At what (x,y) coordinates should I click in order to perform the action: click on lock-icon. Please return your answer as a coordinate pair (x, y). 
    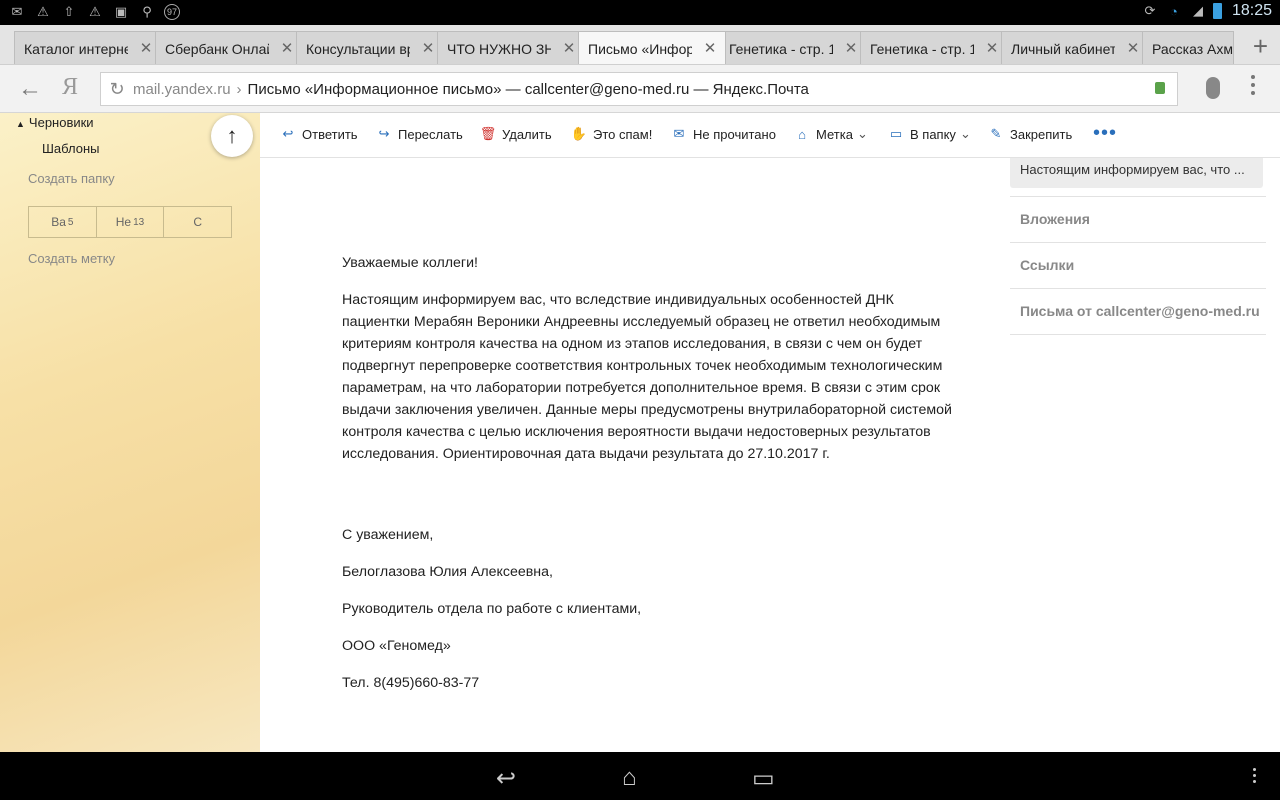
    Looking at the image, I should click on (1160, 88).